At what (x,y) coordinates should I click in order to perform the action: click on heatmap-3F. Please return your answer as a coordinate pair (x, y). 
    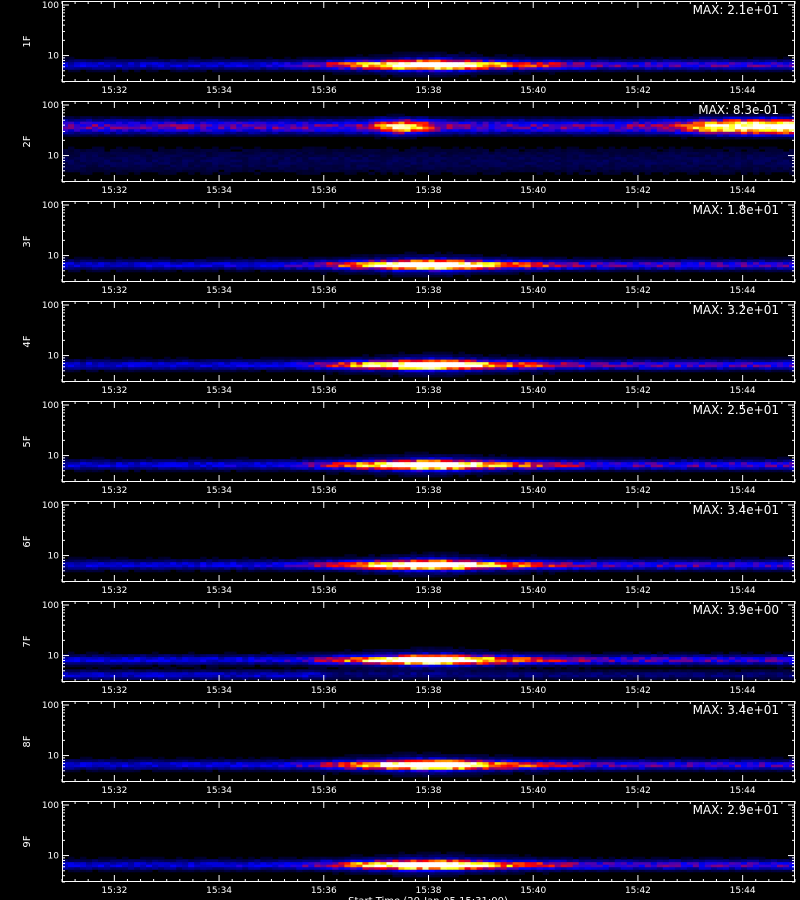
    Looking at the image, I should click on (428, 241).